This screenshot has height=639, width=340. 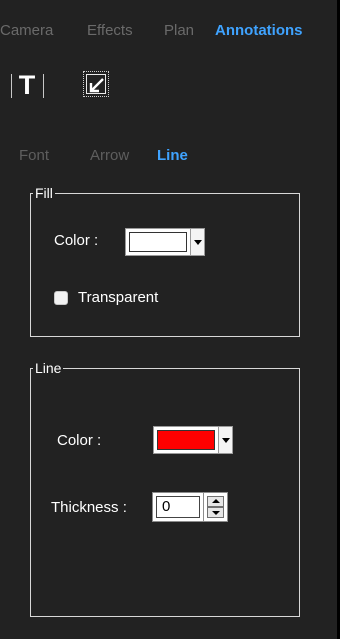 I want to click on line-color-dropdown-button, so click(x=226, y=440).